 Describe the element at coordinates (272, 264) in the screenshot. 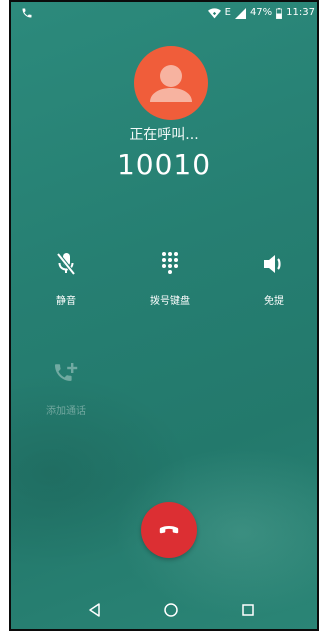

I see `speaker-icon` at that location.